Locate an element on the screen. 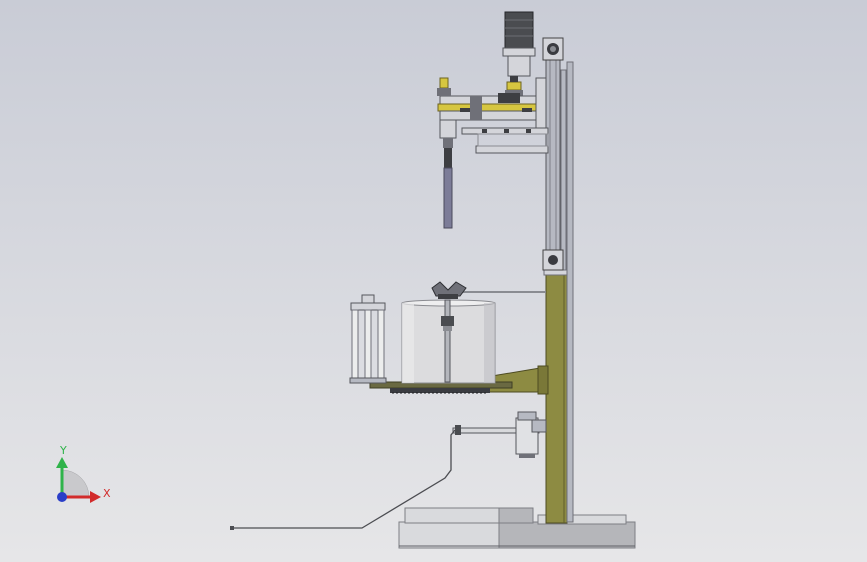 This screenshot has width=867, height=562. tool-rod is located at coordinates (448, 198).